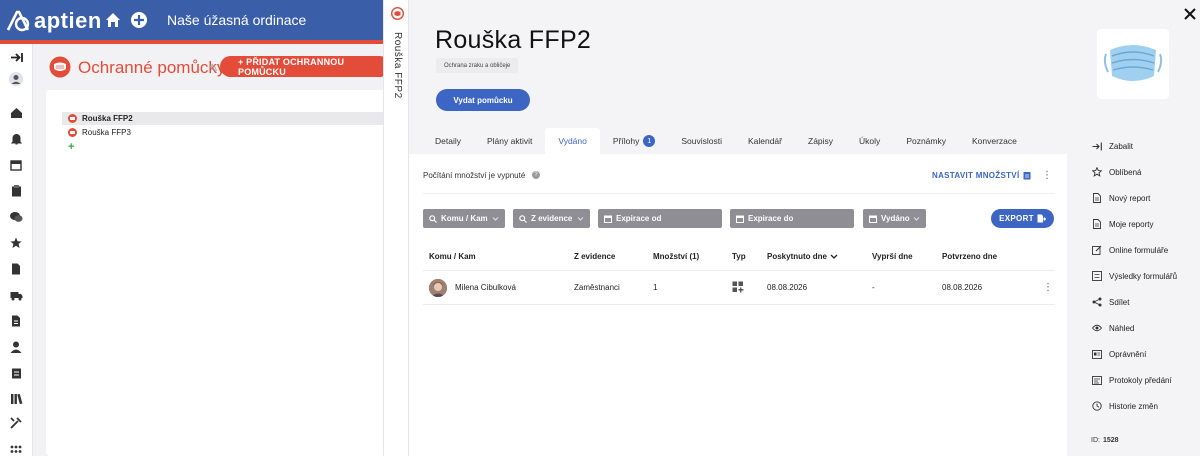  Describe the element at coordinates (1132, 380) in the screenshot. I see `action-handover-protocols: Protokoly předání` at that location.